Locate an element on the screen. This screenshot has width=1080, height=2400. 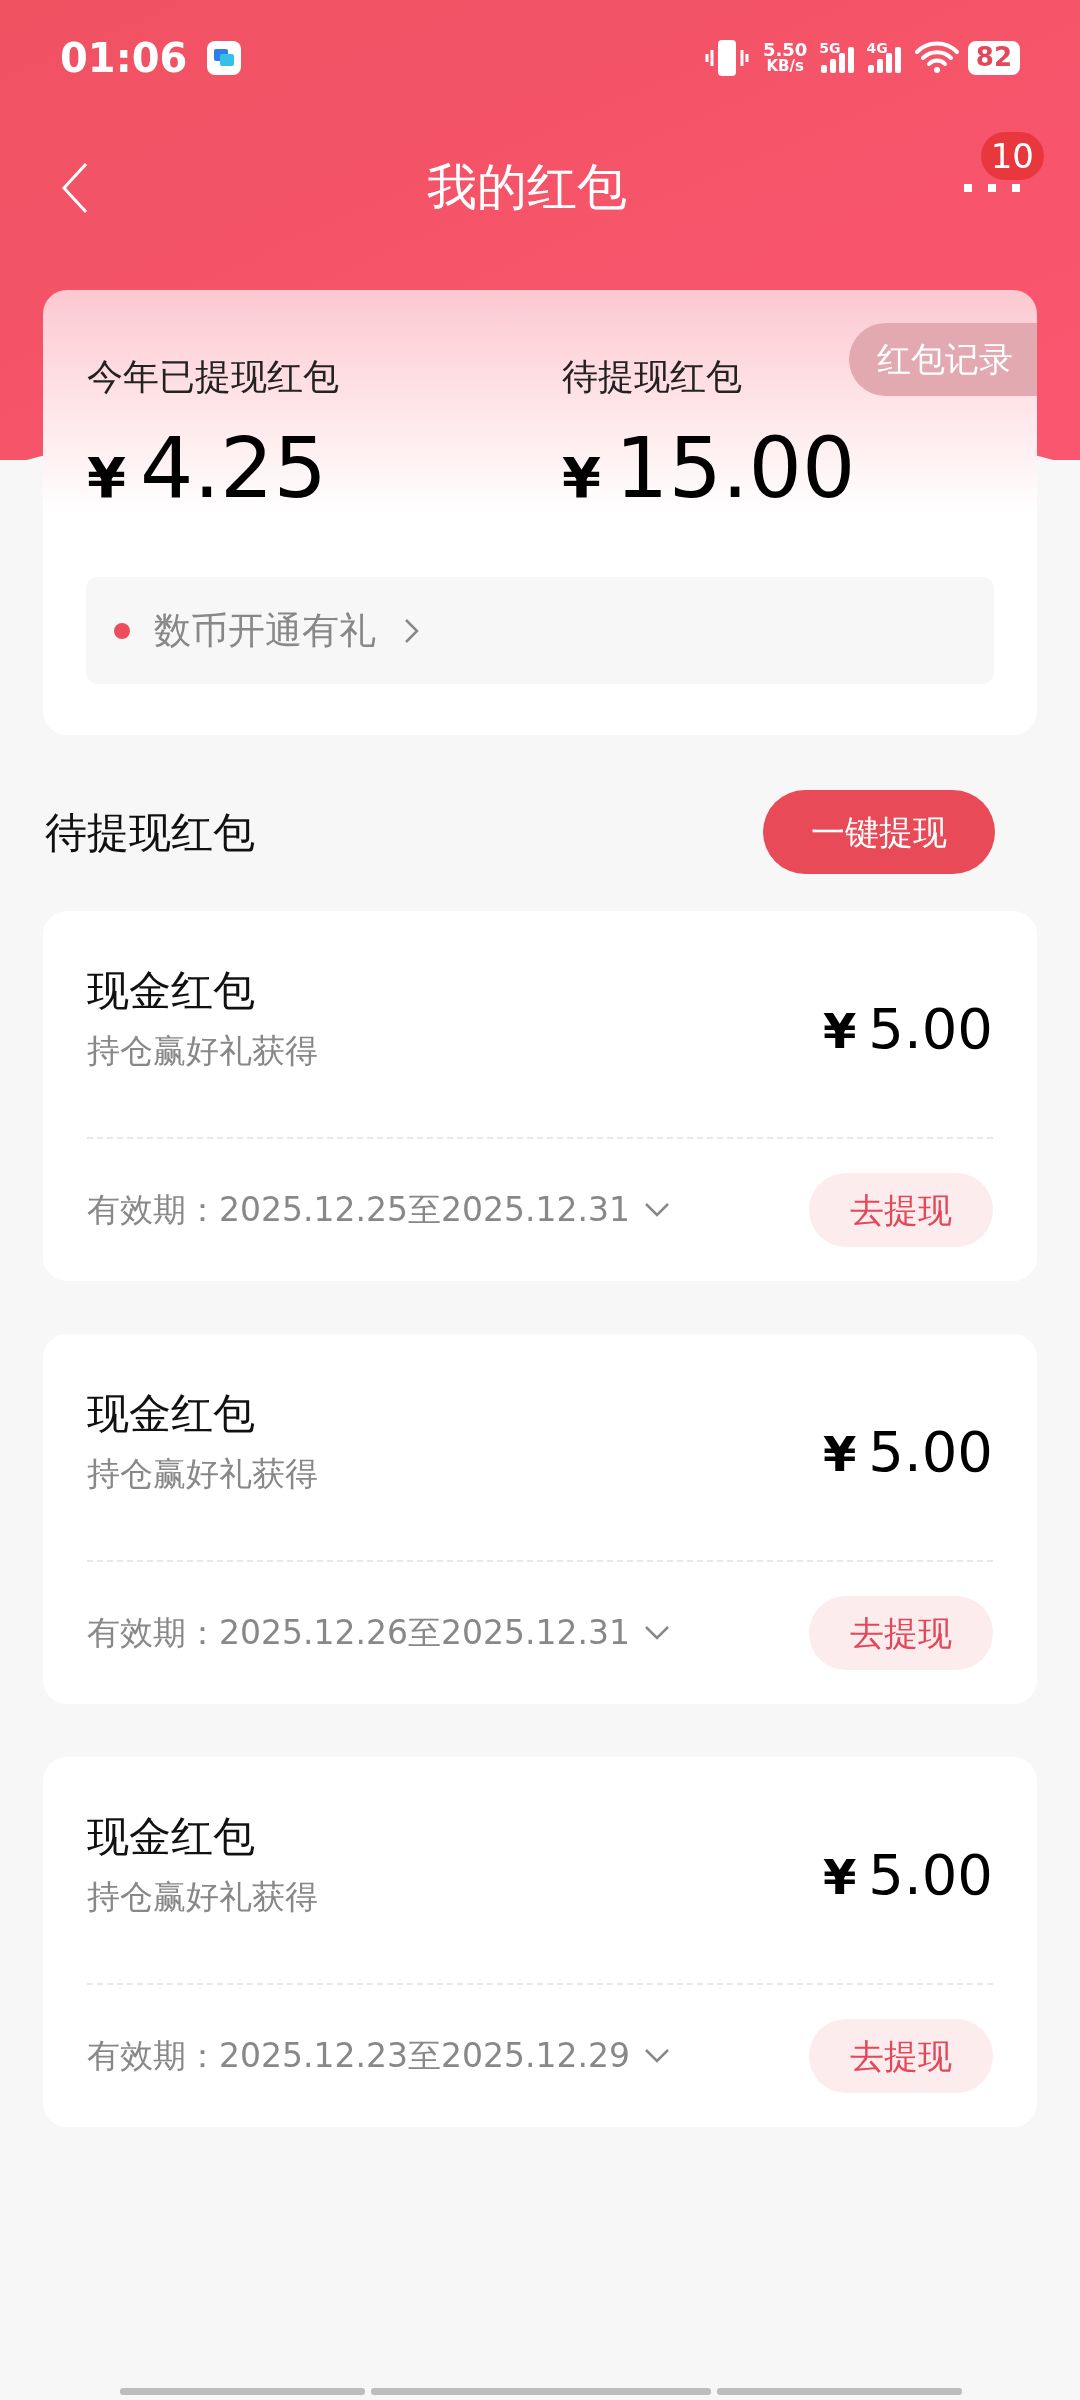
stat-amount: 15.00 is located at coordinates (735, 468).